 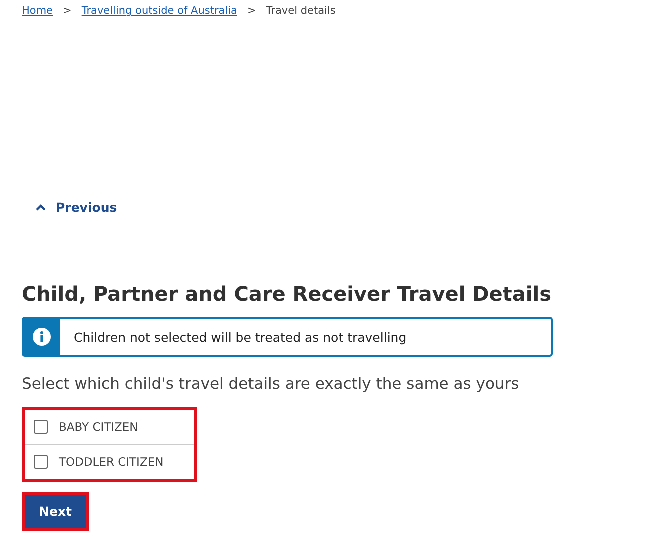 I want to click on page-heading: Child, Partner and Care Receiver Travel Details, so click(x=287, y=294).